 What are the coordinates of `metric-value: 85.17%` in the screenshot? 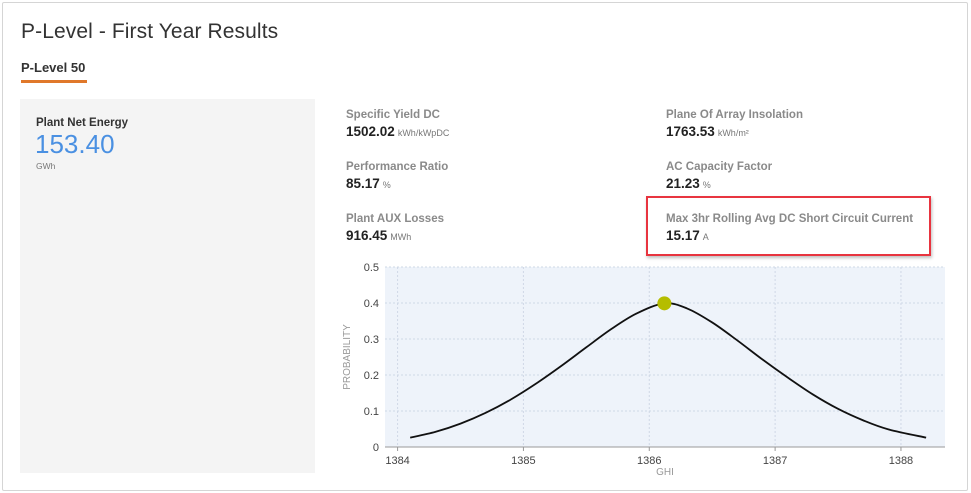 It's located at (368, 183).